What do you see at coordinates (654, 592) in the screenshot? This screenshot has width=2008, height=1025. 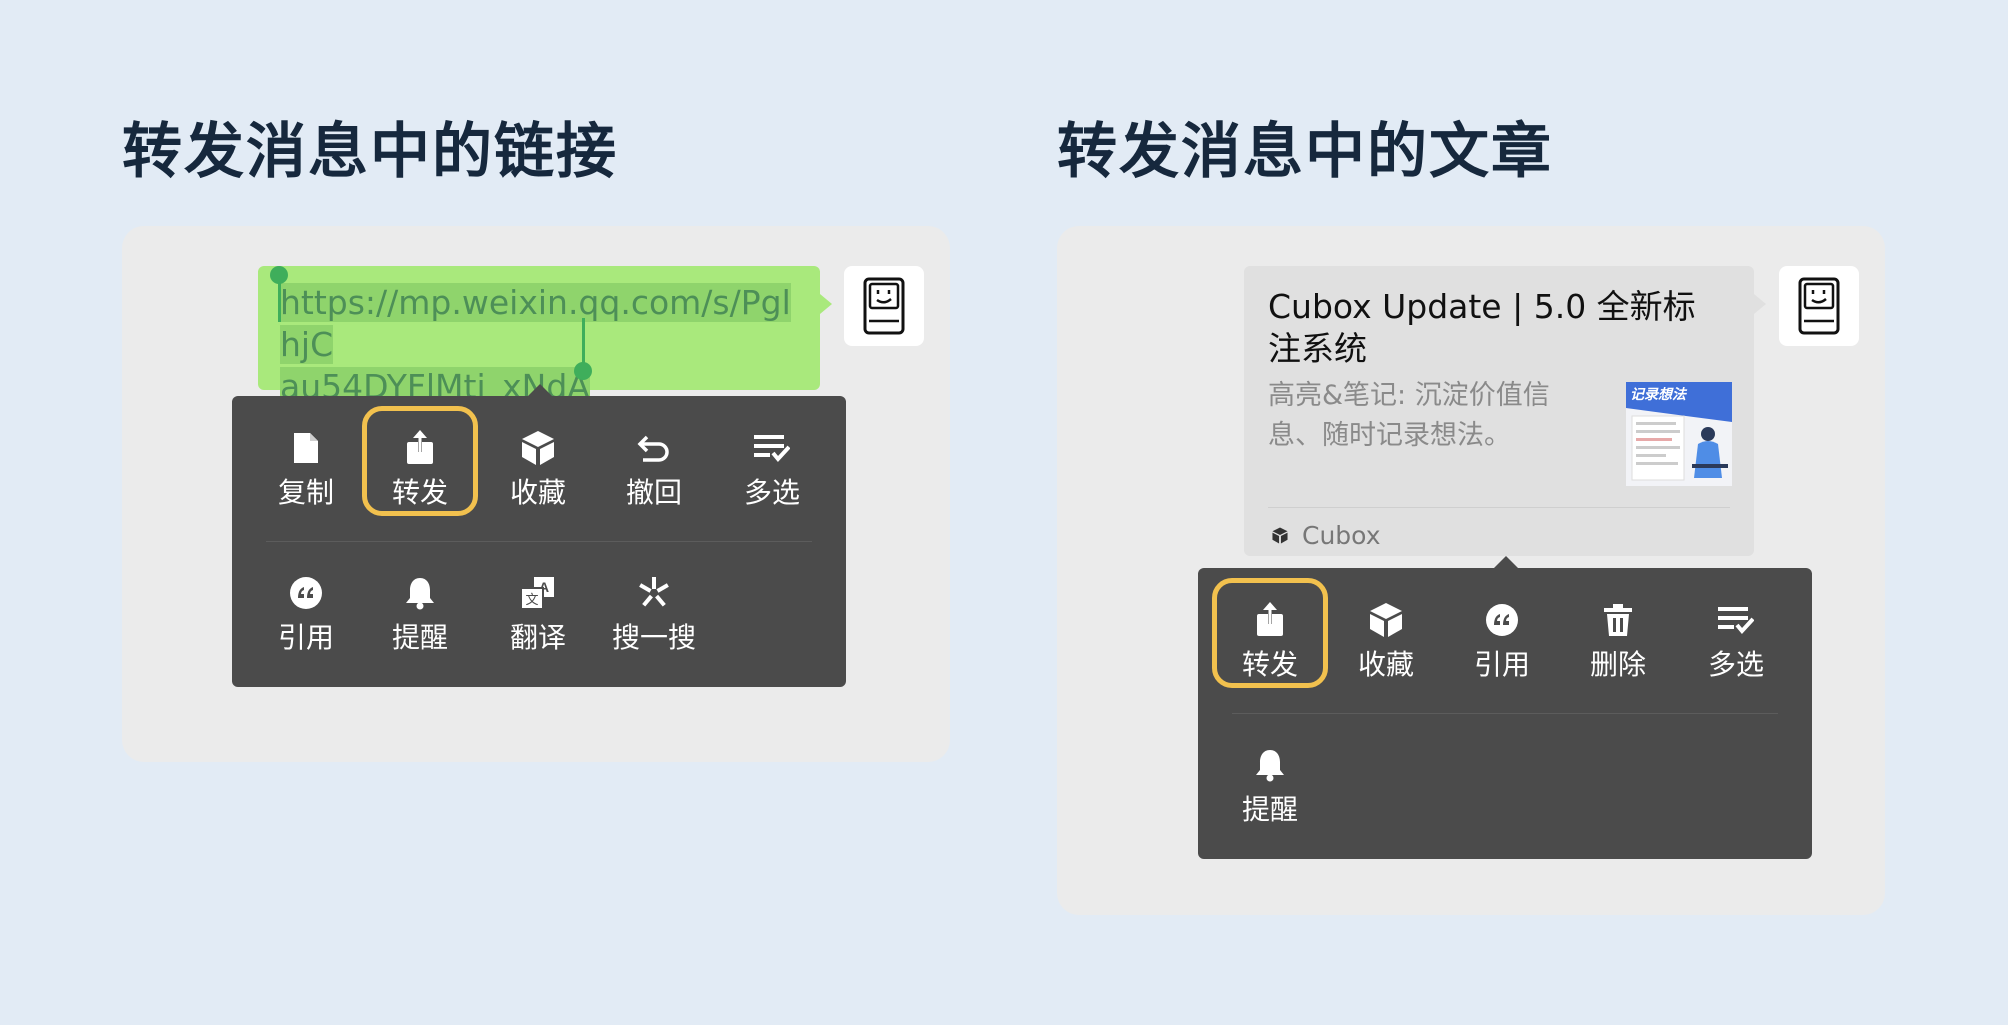 I see `sparkle-search-icon` at bounding box center [654, 592].